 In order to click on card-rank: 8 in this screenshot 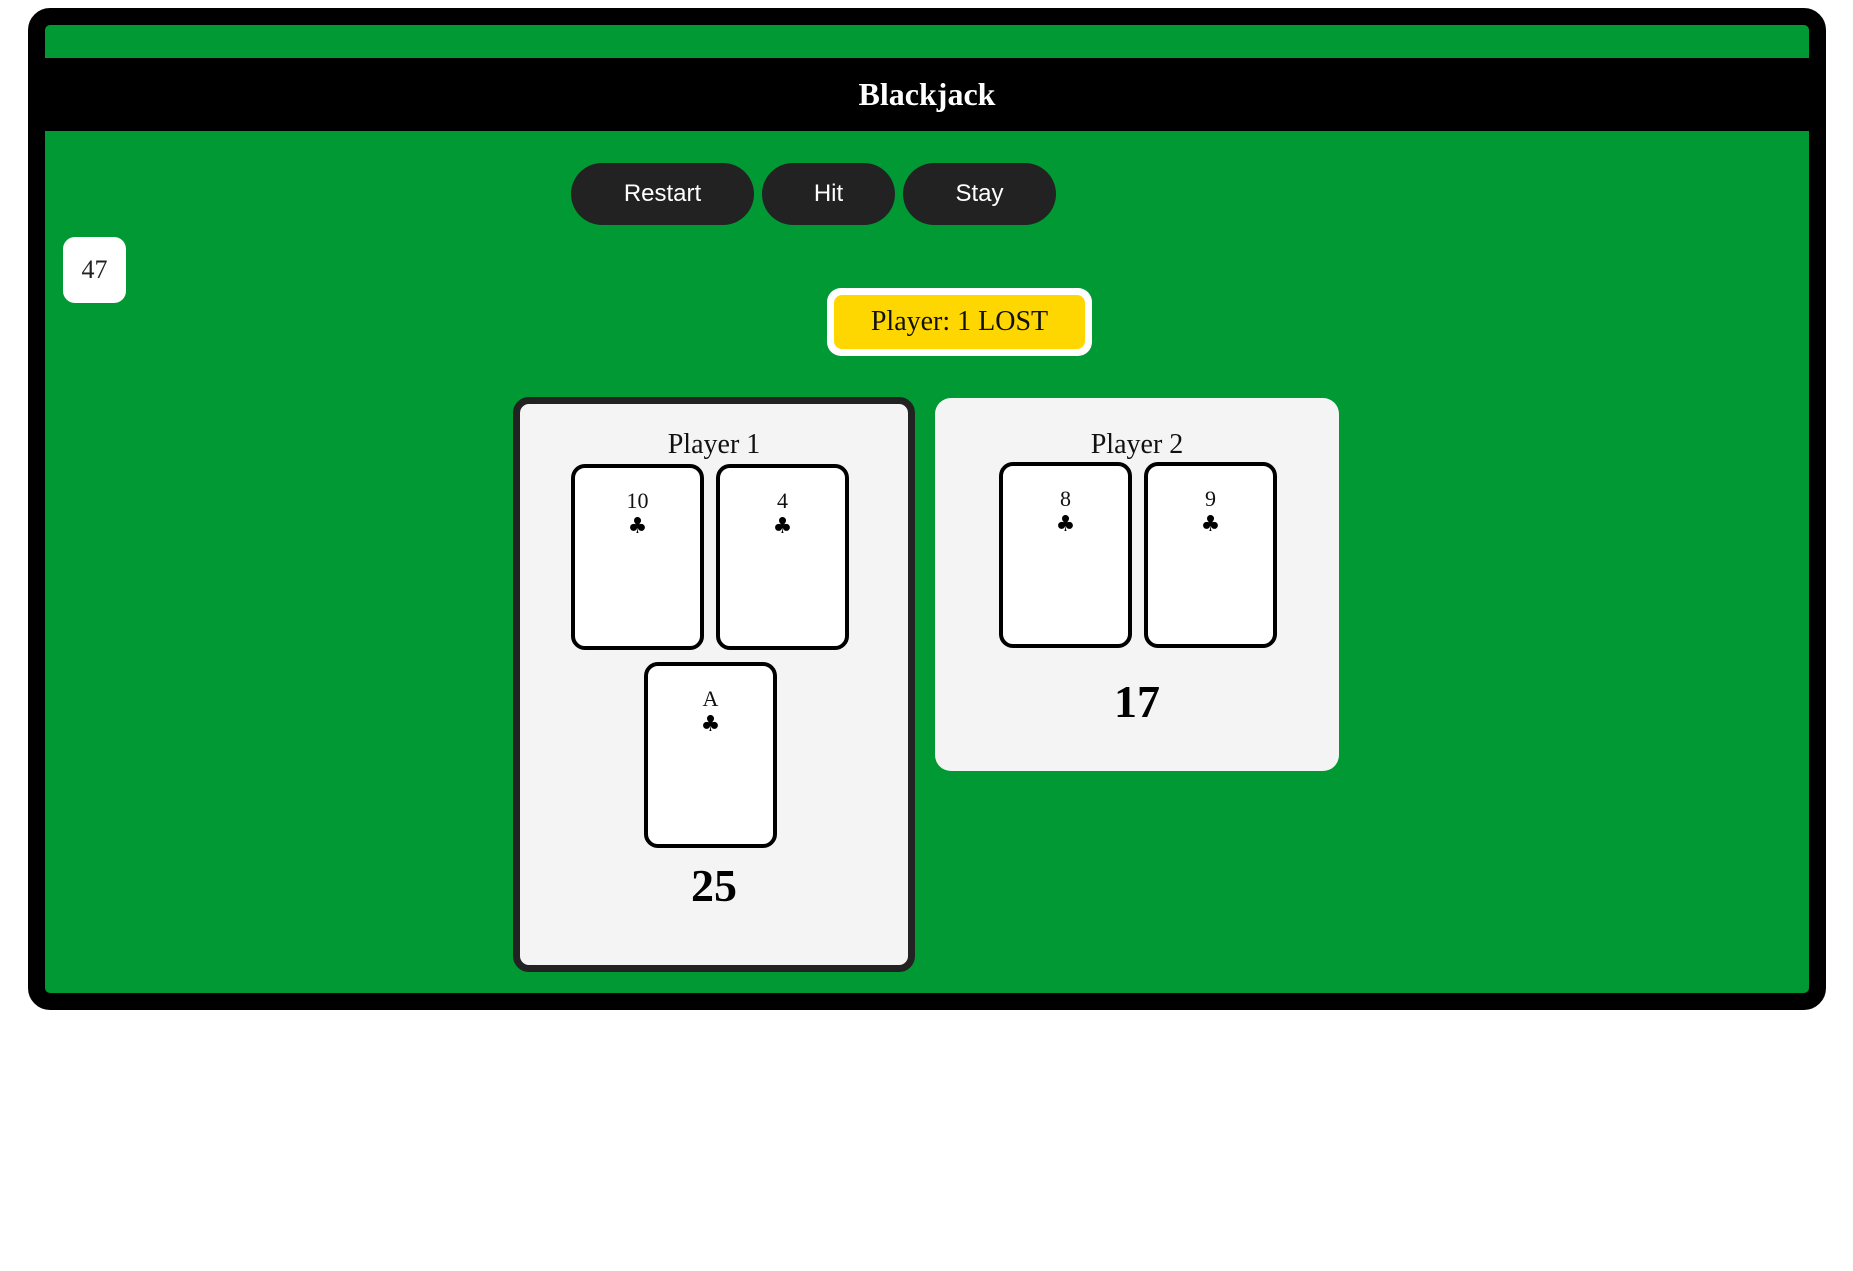, I will do `click(1065, 498)`.